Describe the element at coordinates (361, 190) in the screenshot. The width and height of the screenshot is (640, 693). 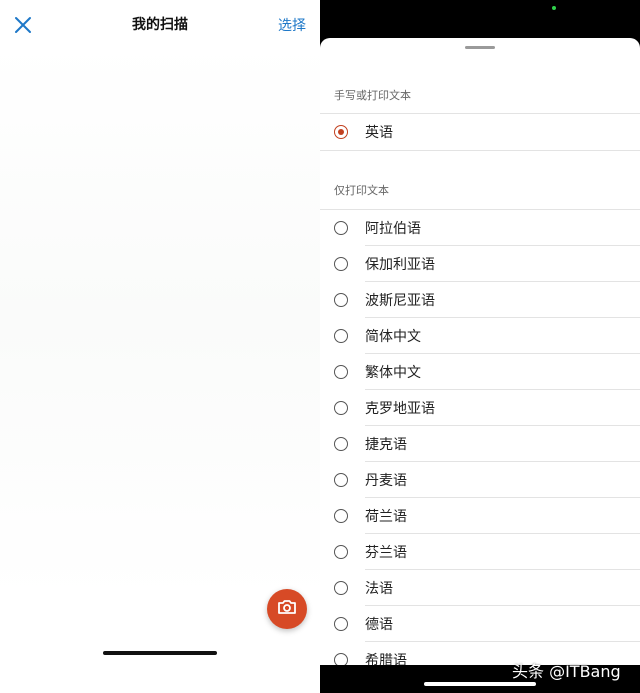
I see `section-header-printed: 仅打印文本` at that location.